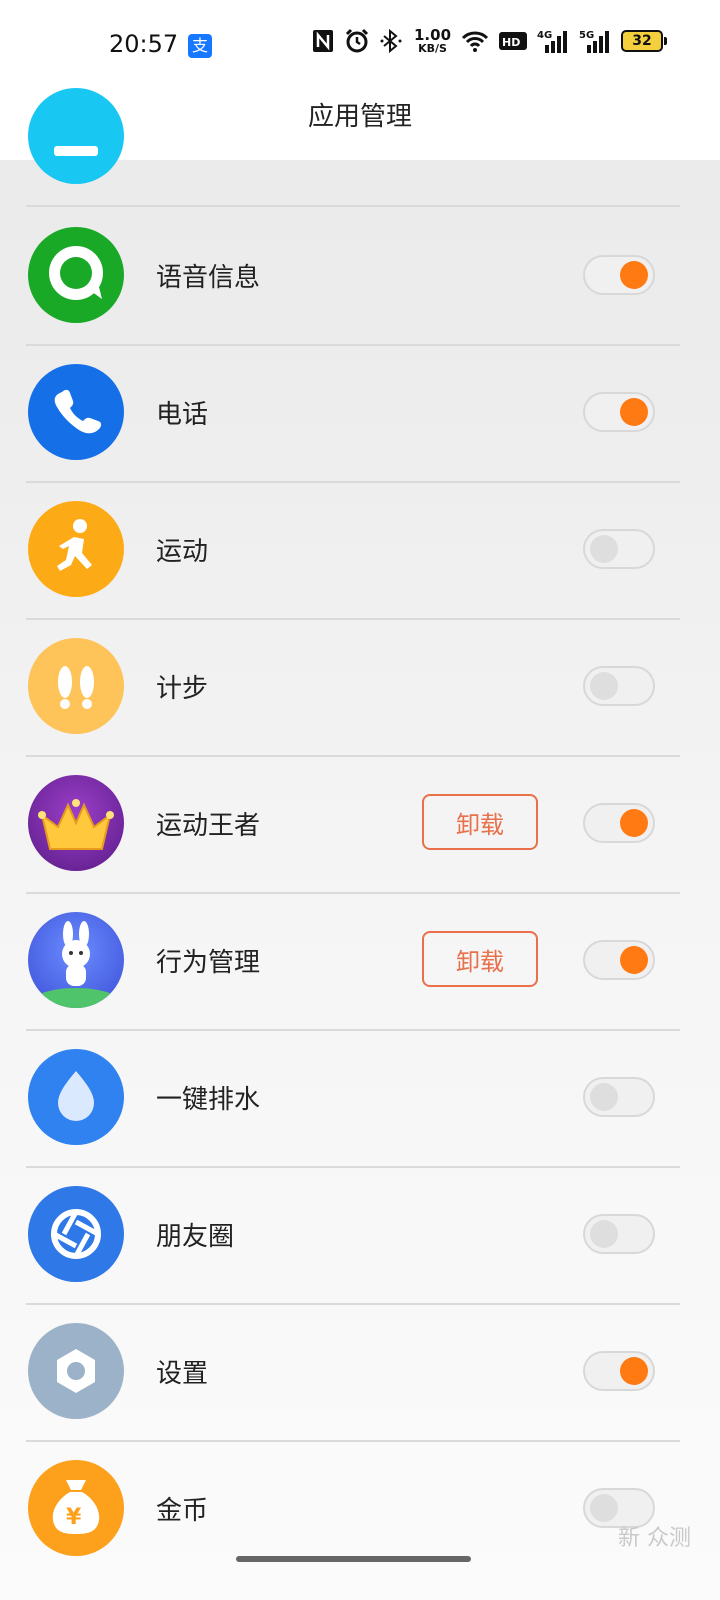 The width and height of the screenshot is (720, 1600). Describe the element at coordinates (76, 549) in the screenshot. I see `running-icon` at that location.